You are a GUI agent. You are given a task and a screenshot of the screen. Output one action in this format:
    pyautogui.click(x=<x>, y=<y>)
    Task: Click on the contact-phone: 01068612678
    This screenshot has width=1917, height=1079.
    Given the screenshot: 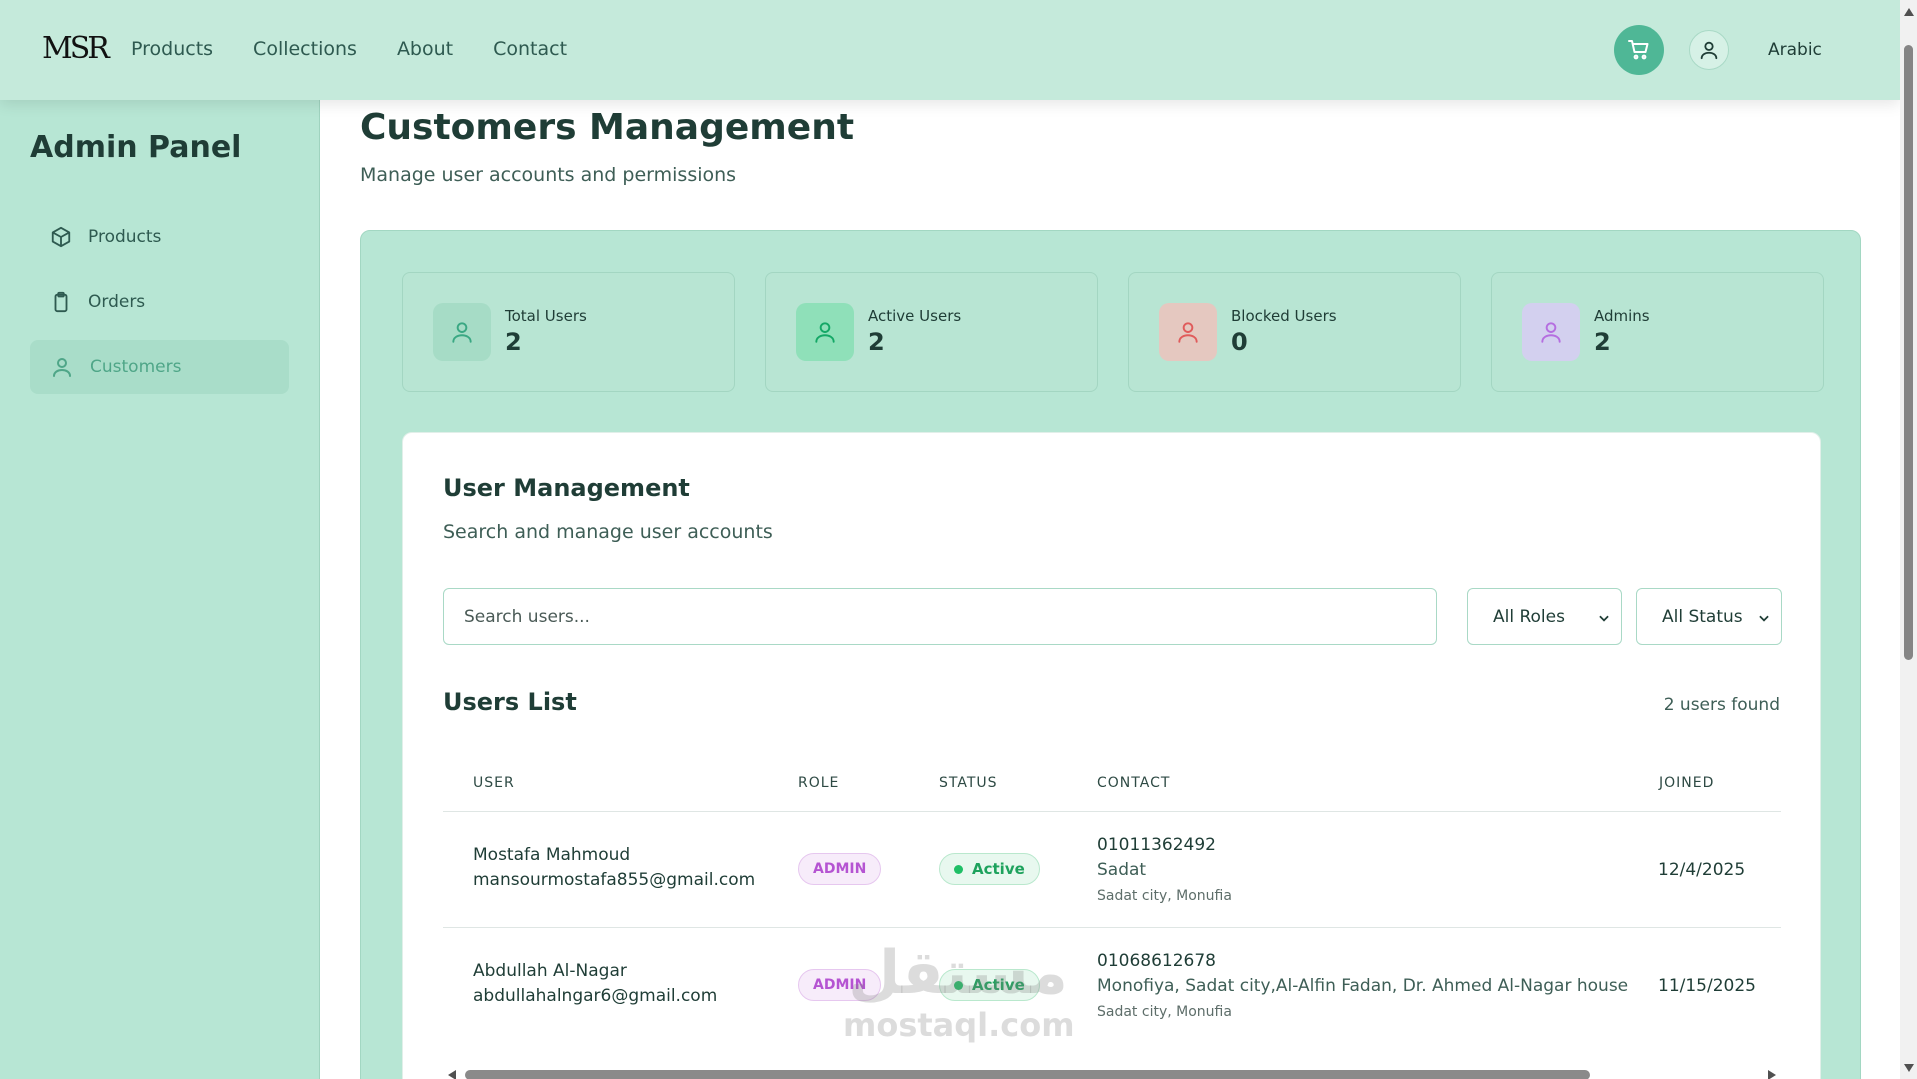 What is the action you would take?
    pyautogui.click(x=1156, y=961)
    